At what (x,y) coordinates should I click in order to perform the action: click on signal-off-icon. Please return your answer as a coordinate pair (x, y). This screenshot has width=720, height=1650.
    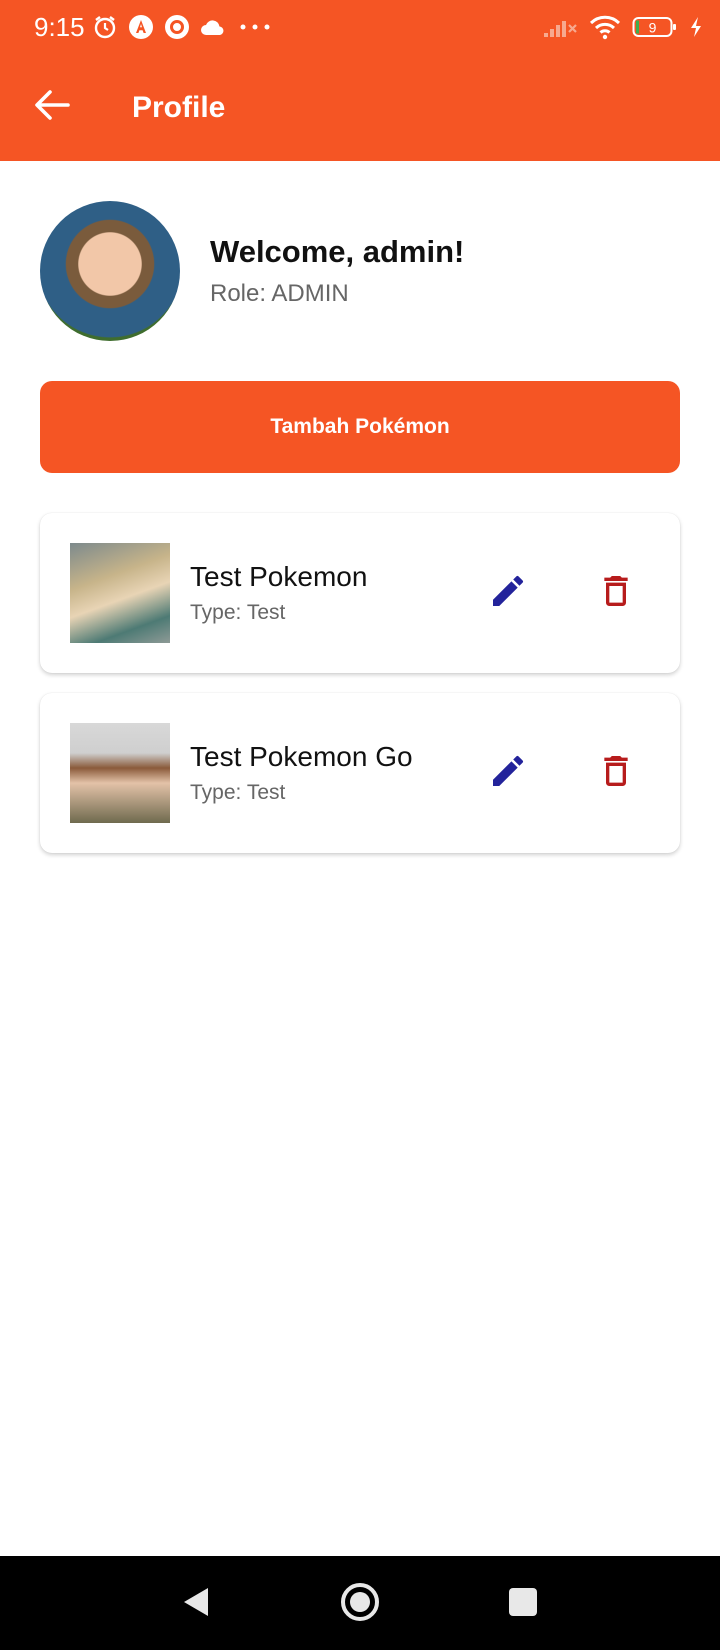
    Looking at the image, I should click on (560, 27).